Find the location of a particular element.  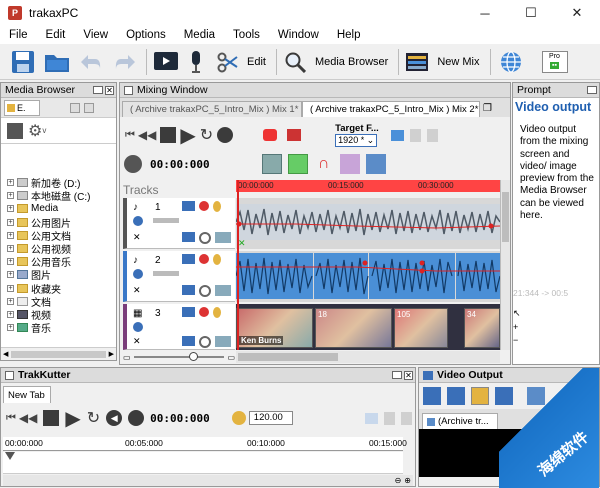

scroll-thumb is located at coordinates (58, 354).